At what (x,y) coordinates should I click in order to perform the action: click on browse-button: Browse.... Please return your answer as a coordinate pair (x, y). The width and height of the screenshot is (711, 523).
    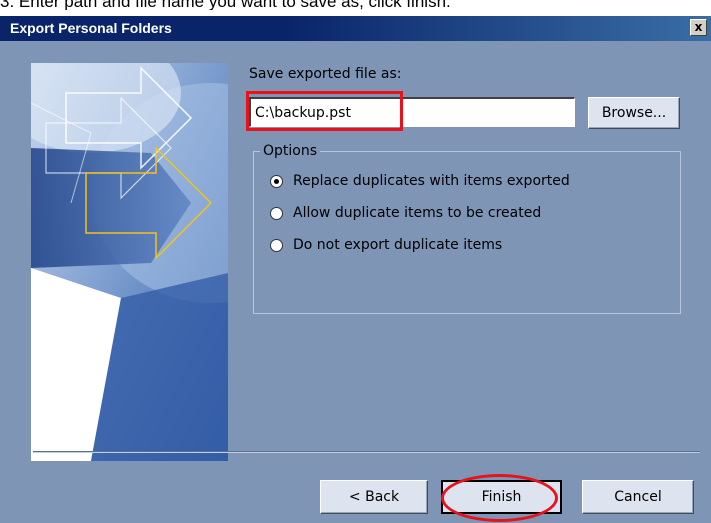
    Looking at the image, I should click on (634, 113).